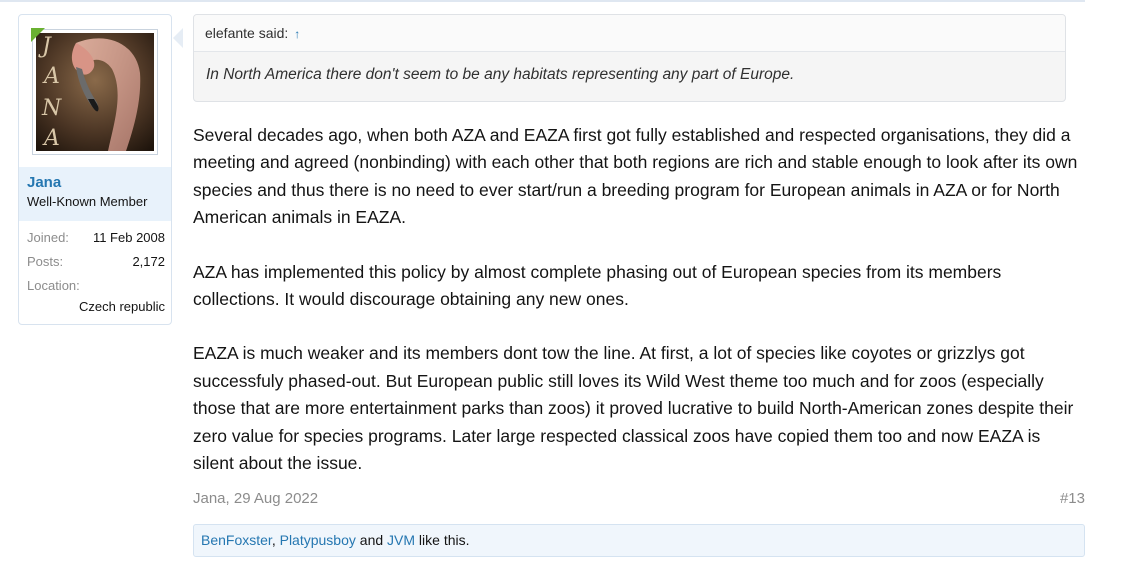 The width and height of the screenshot is (1130, 576). Describe the element at coordinates (318, 540) in the screenshot. I see `liker-link: Platypusboy` at that location.